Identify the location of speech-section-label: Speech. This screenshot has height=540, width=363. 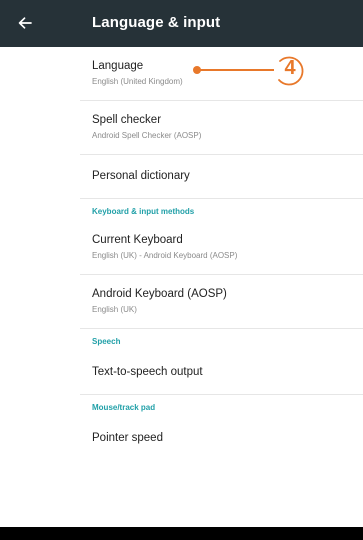
(106, 341).